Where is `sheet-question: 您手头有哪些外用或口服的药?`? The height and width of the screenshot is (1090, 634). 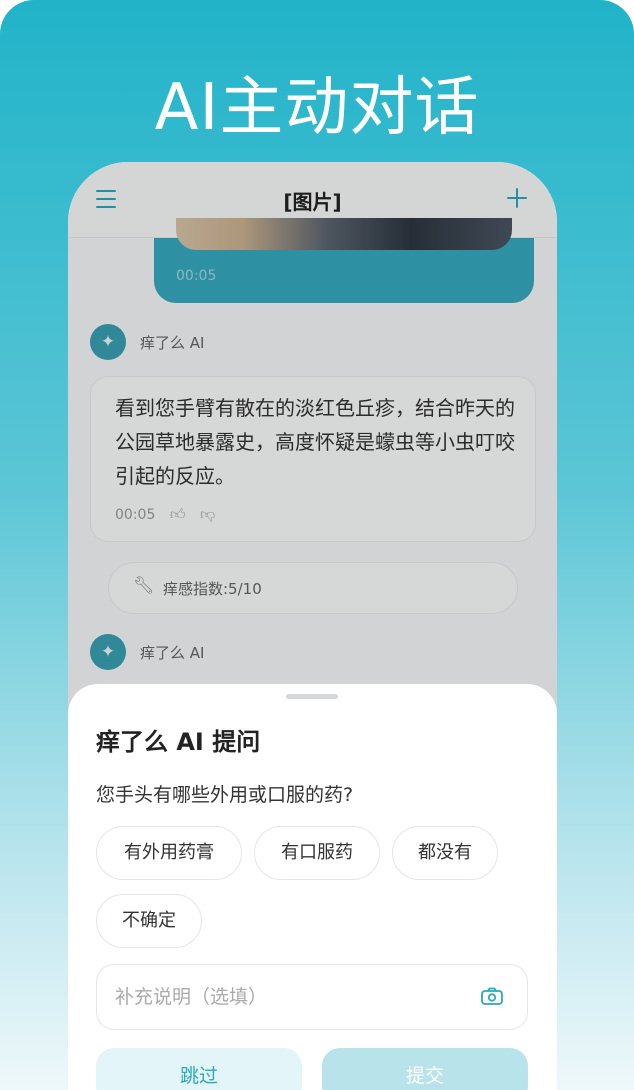 sheet-question: 您手头有哪些外用或口服的药? is located at coordinates (225, 795).